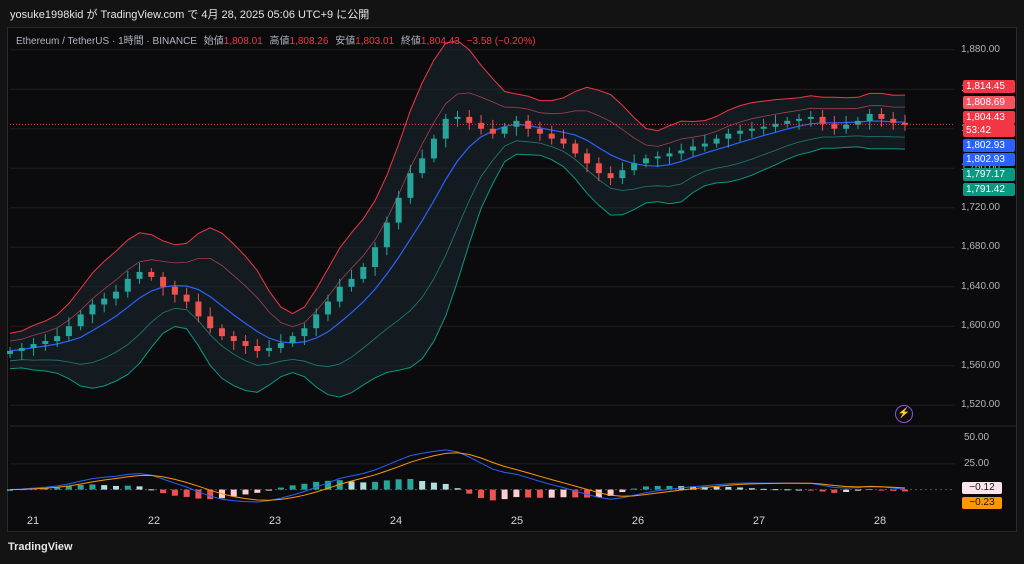 The width and height of the screenshot is (1024, 564). What do you see at coordinates (40, 547) in the screenshot?
I see `tradingview-logo: TradingView` at bounding box center [40, 547].